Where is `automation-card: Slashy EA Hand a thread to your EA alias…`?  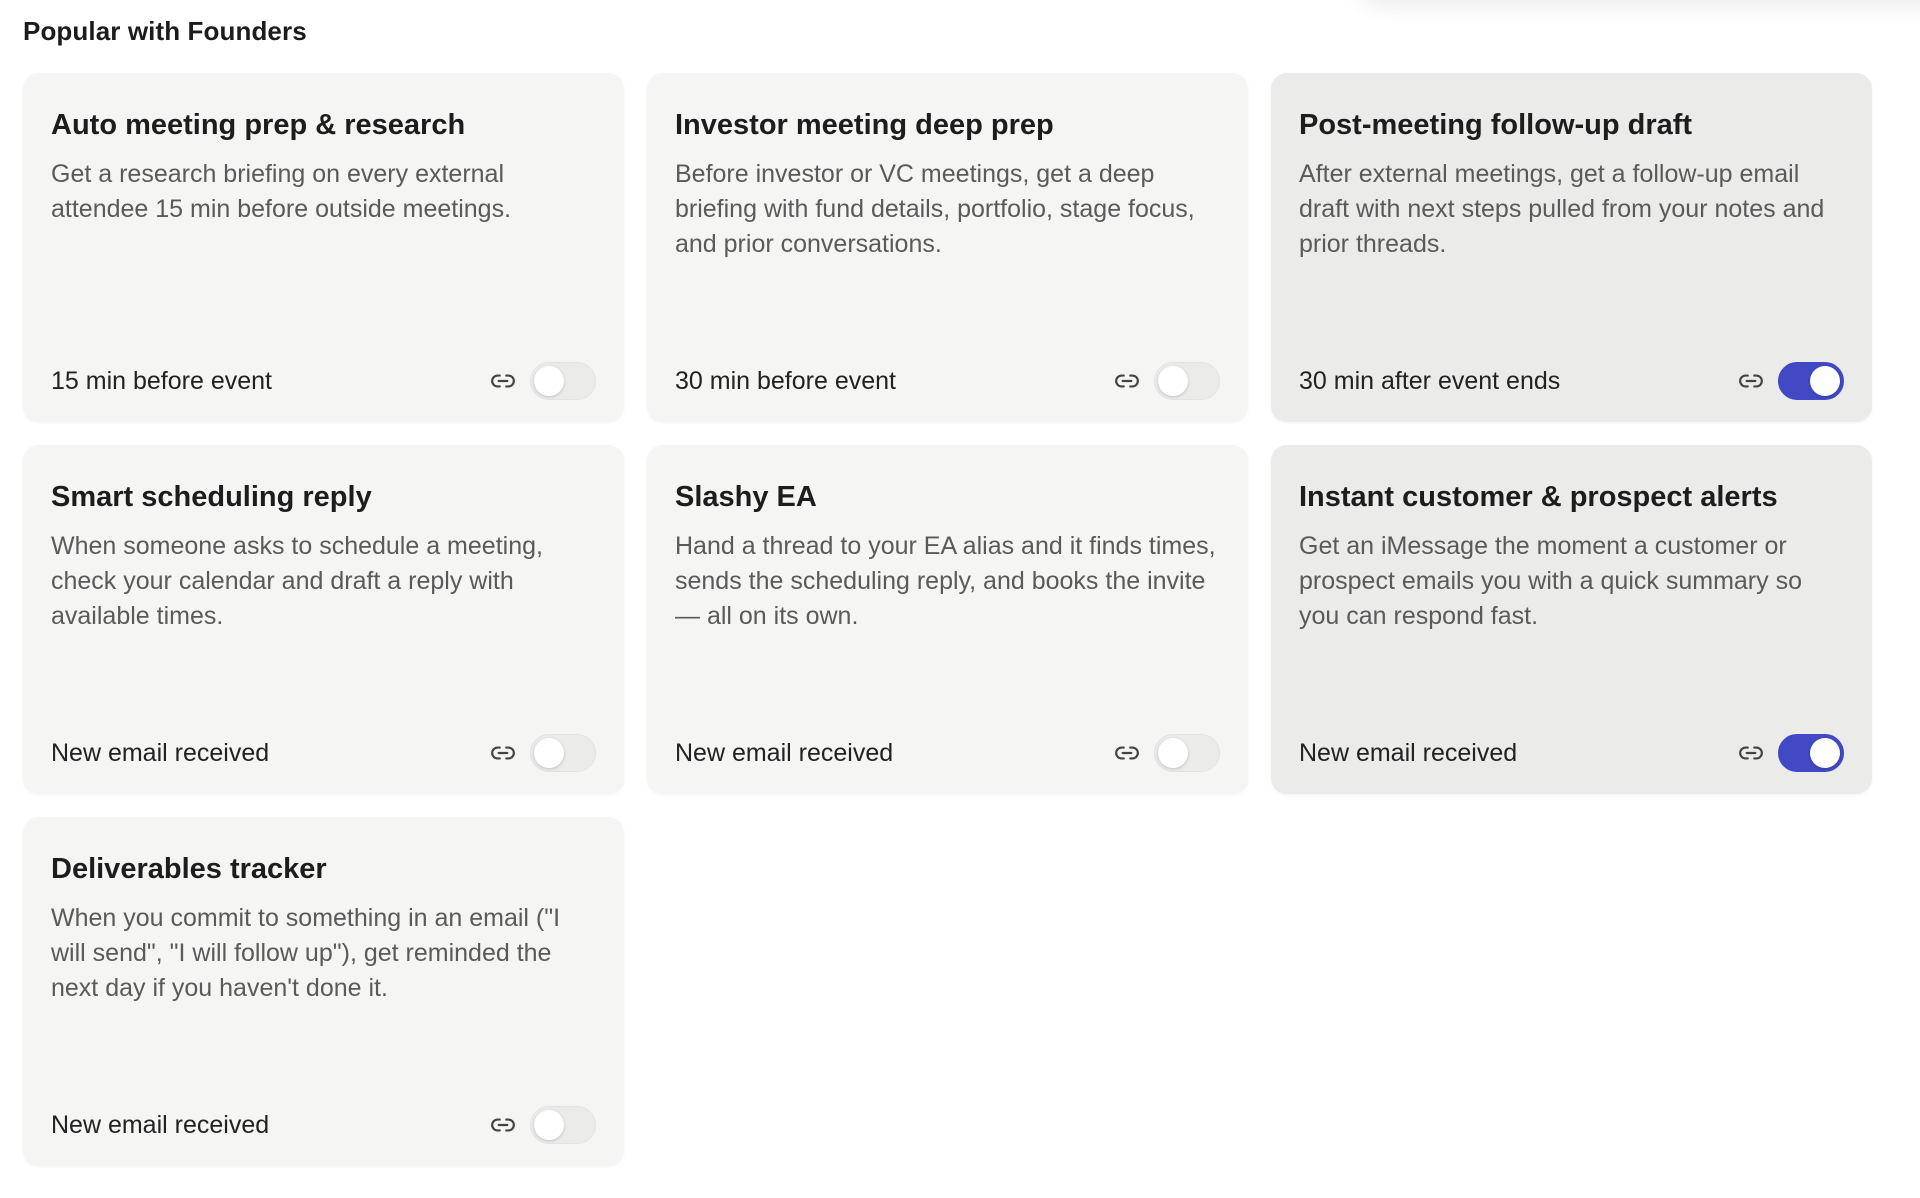
automation-card: Slashy EA Hand a thread to your EA alias… is located at coordinates (947, 619).